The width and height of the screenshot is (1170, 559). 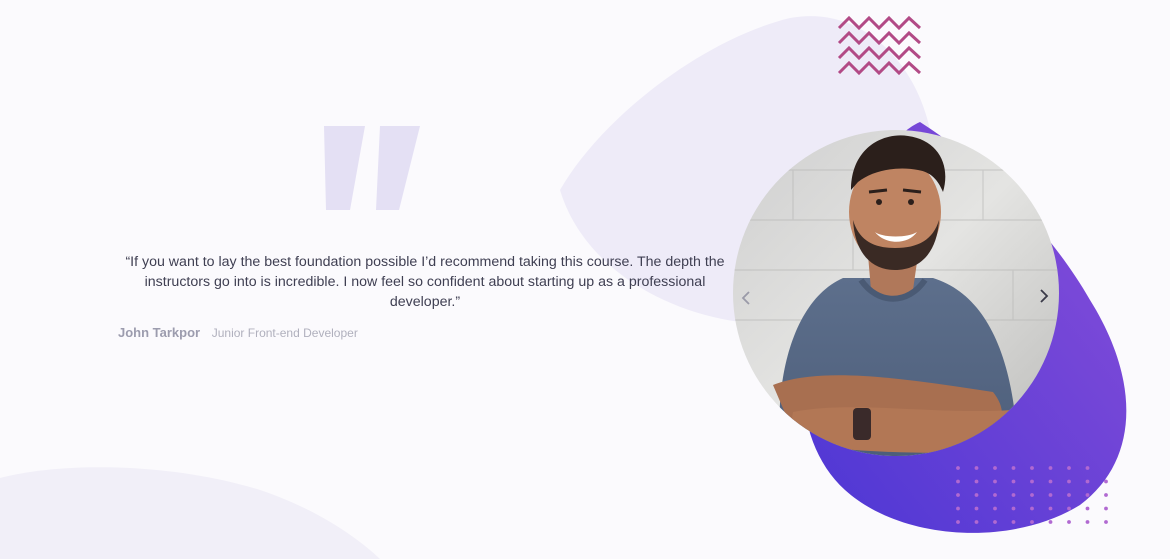 I want to click on author-name: John Tarkpor, so click(x=159, y=332).